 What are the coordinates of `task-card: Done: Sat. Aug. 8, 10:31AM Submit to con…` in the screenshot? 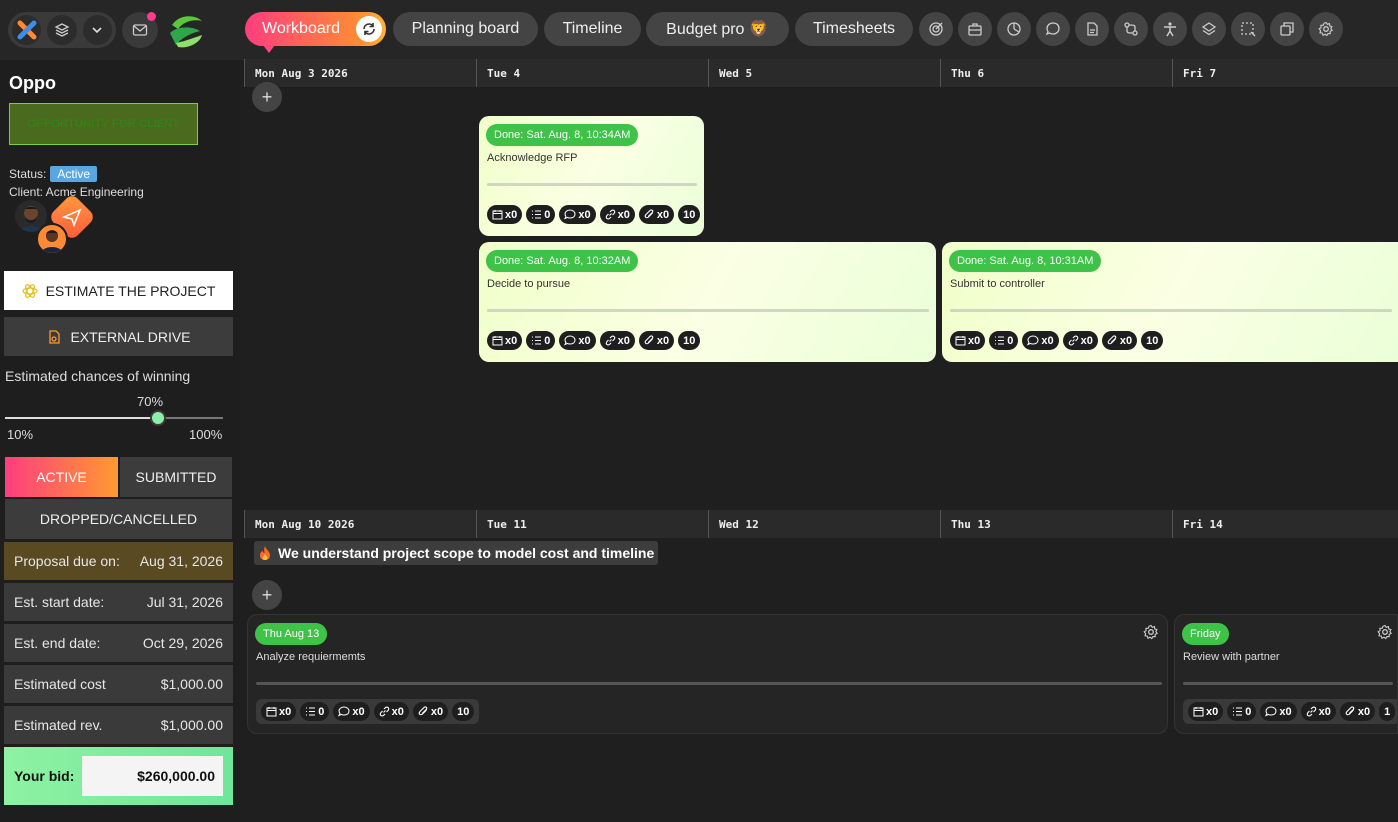 It's located at (1170, 302).